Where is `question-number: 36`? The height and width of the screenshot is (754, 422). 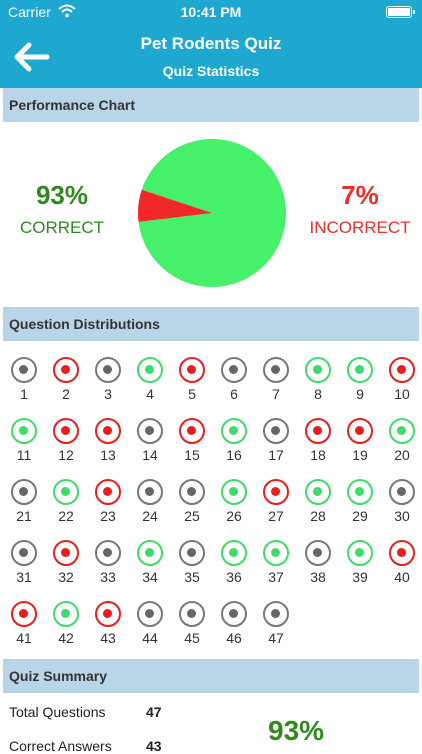
question-number: 36 is located at coordinates (234, 577).